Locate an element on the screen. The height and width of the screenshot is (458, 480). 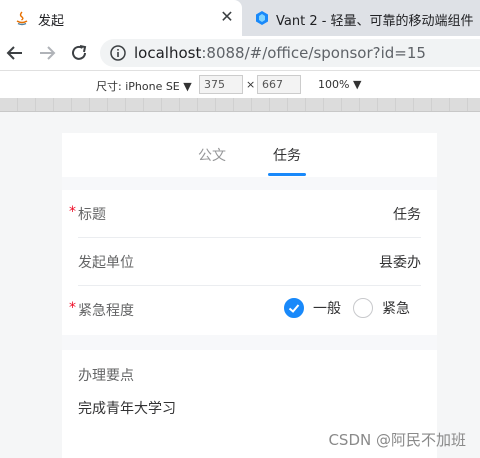
browser-tab-strip: 发起 ✕ Vant 2 - 轻量、可靠的移动端组件 is located at coordinates (240, 18).